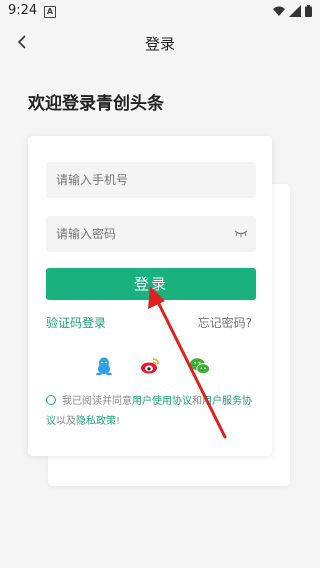  Describe the element at coordinates (66, 421) in the screenshot. I see `agreement-and: 以及` at that location.